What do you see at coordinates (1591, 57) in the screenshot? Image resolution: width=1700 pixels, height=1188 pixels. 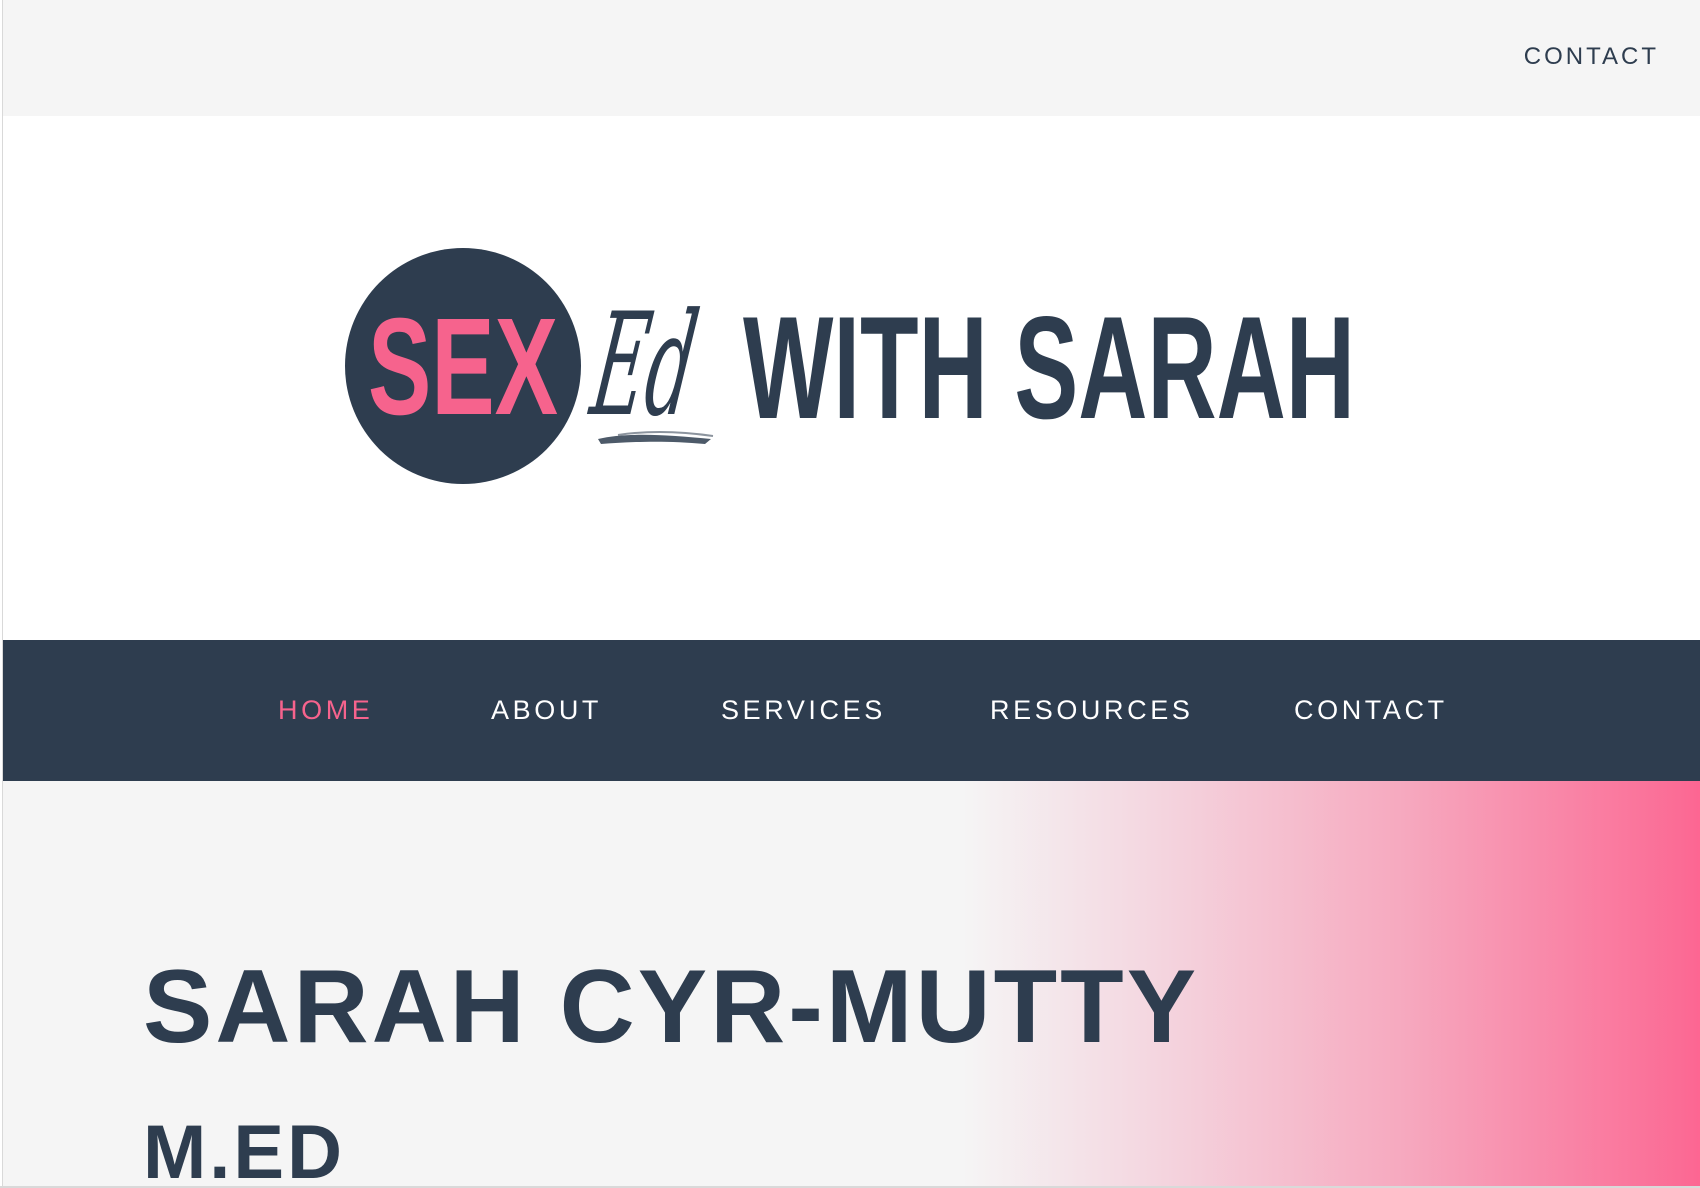 I see `top-contact-link: CONTACT` at bounding box center [1591, 57].